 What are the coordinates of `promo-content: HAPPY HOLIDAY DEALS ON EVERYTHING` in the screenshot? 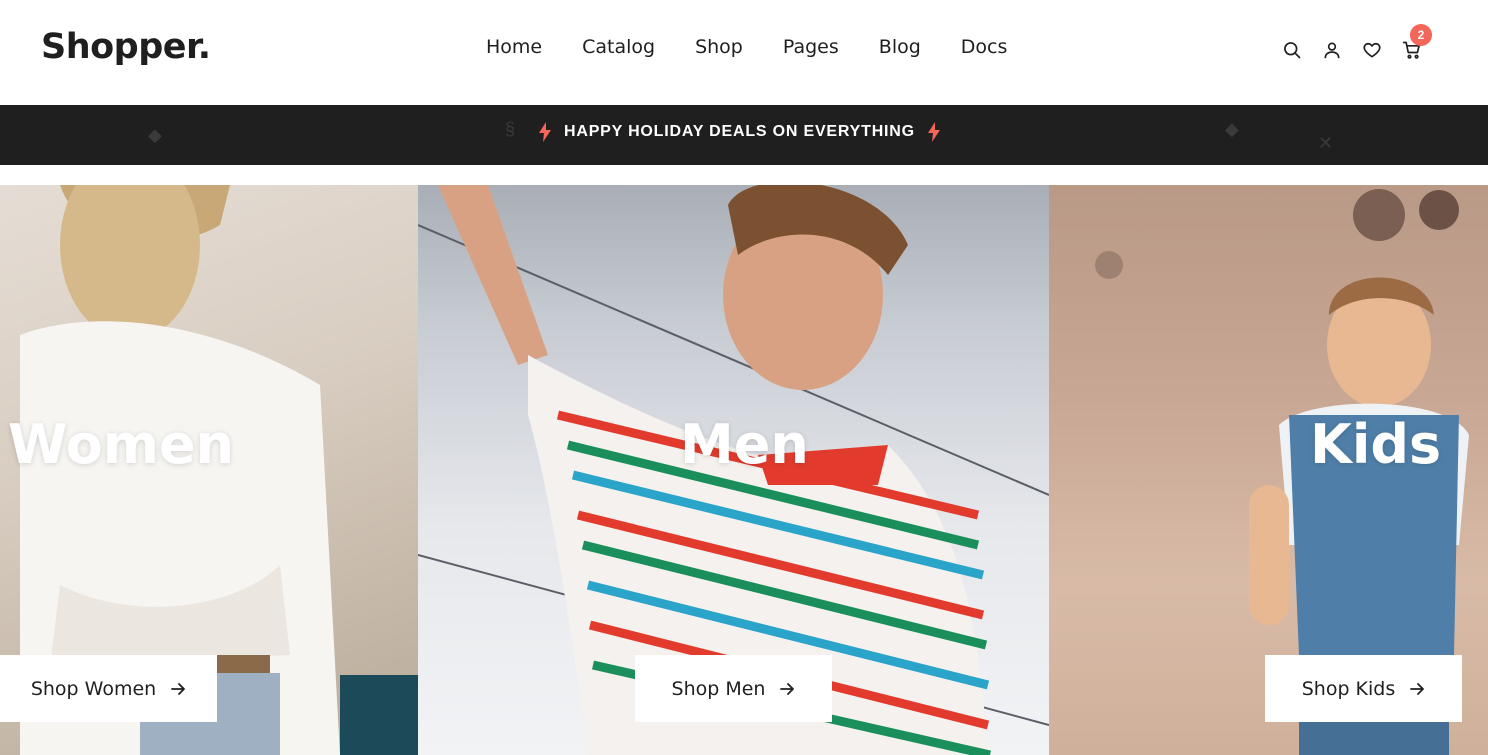 It's located at (739, 132).